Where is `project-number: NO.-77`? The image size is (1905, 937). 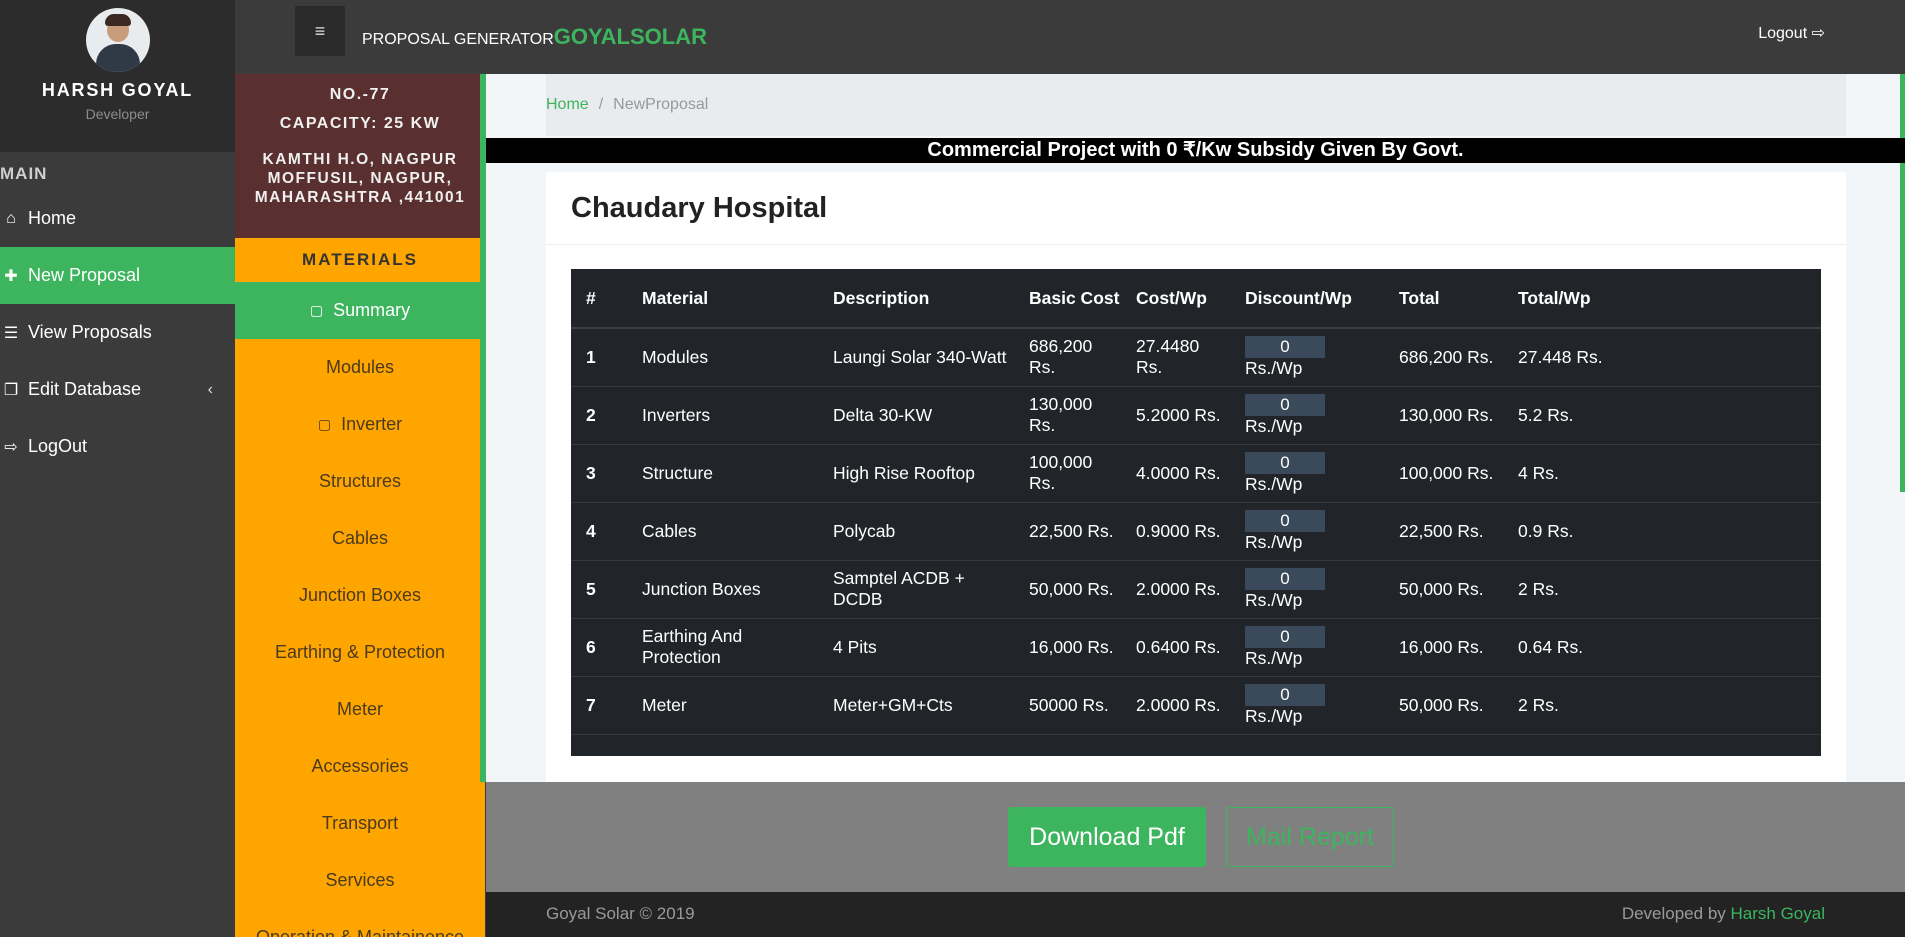 project-number: NO.-77 is located at coordinates (360, 94).